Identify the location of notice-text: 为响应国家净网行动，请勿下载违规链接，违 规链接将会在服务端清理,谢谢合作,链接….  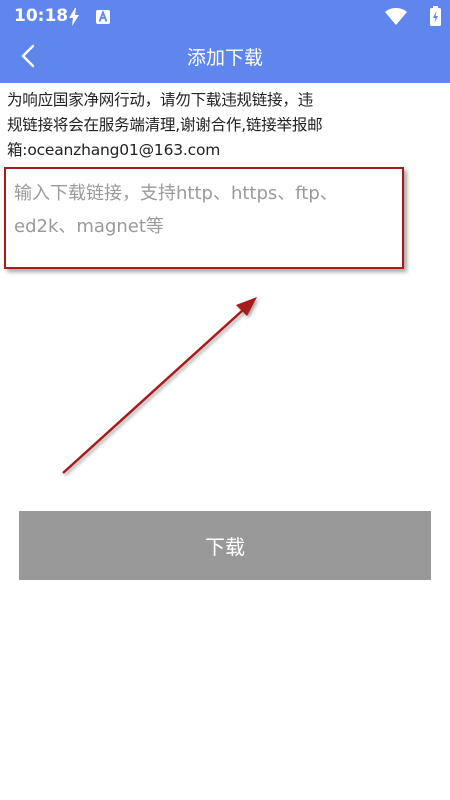
(187, 125).